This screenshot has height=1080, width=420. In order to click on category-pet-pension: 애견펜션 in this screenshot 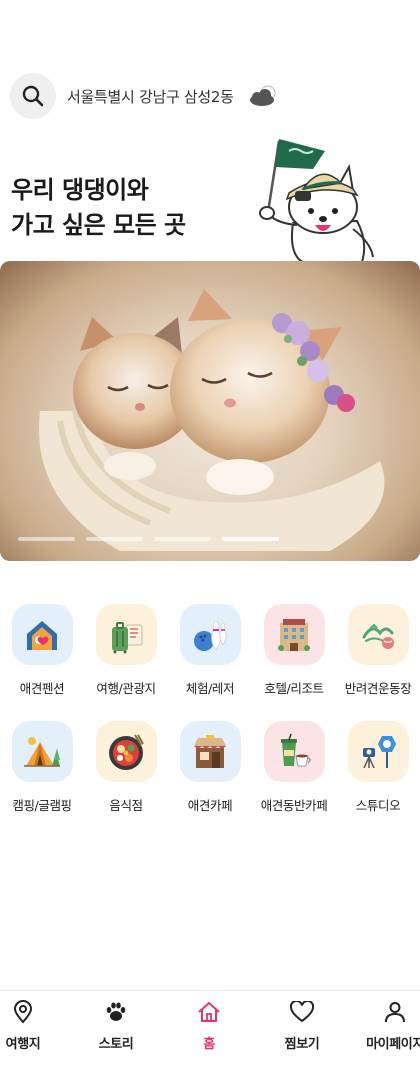, I will do `click(42, 650)`.